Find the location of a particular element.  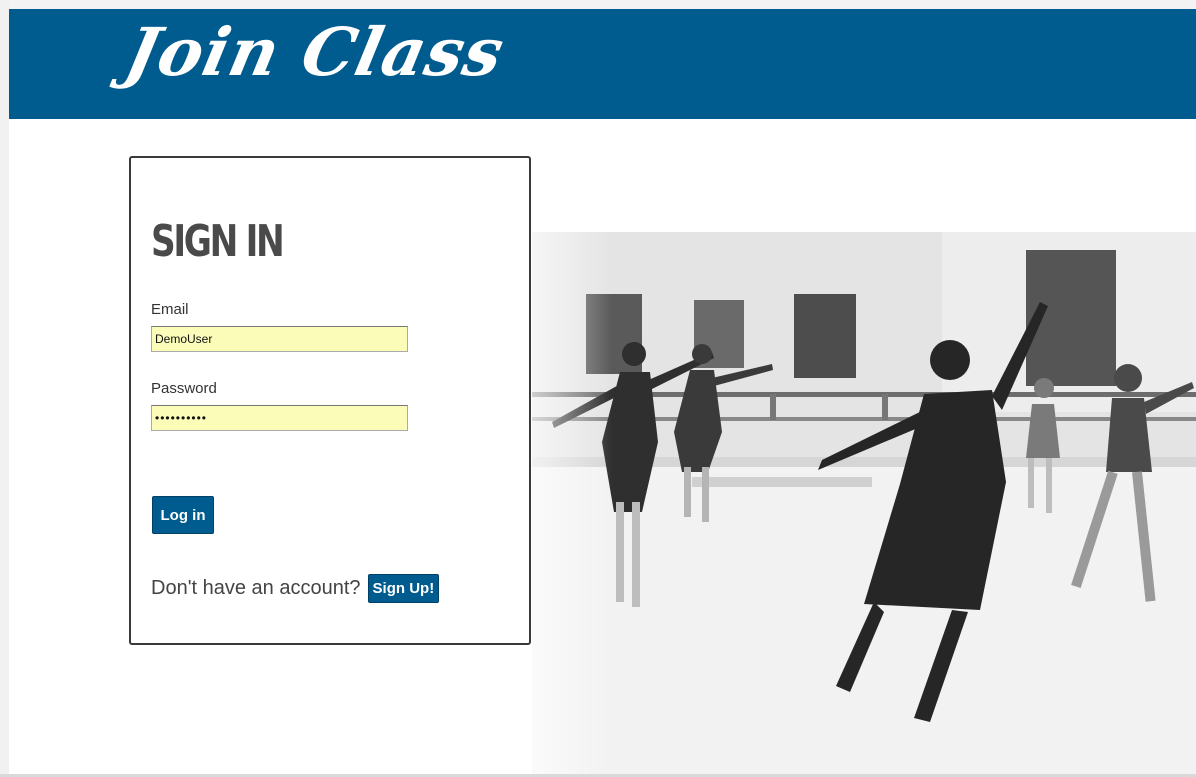

email-field is located at coordinates (279, 339).